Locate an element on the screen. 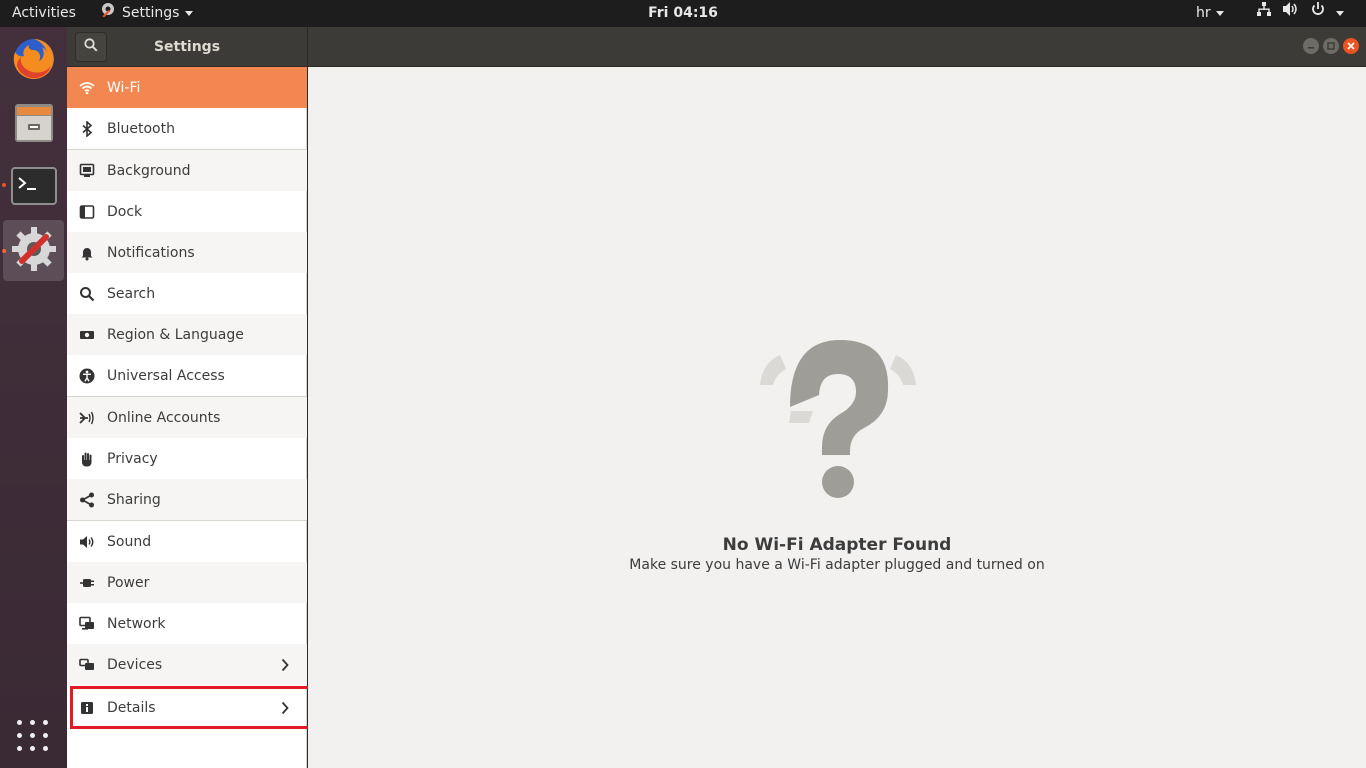 This screenshot has height=768, width=1366. header-divider is located at coordinates (307, 47).